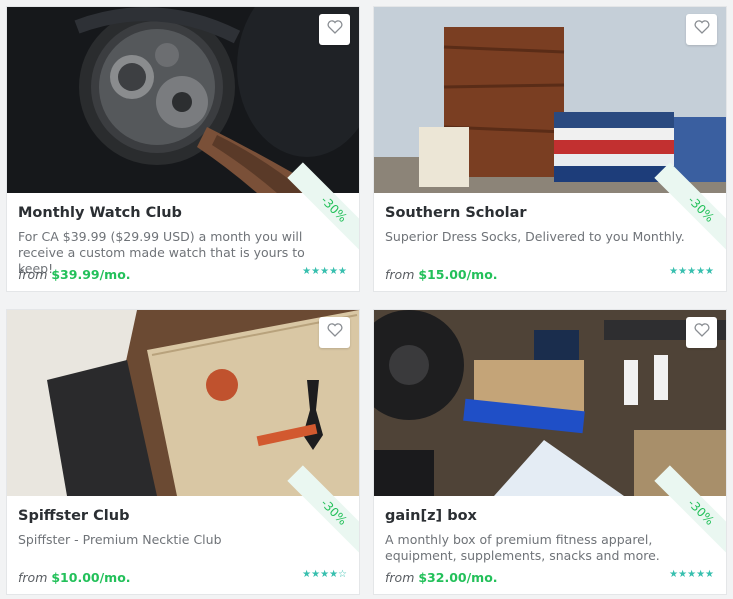 The width and height of the screenshot is (733, 599). What do you see at coordinates (74, 274) in the screenshot?
I see `card-price: from $39.99/mo.` at bounding box center [74, 274].